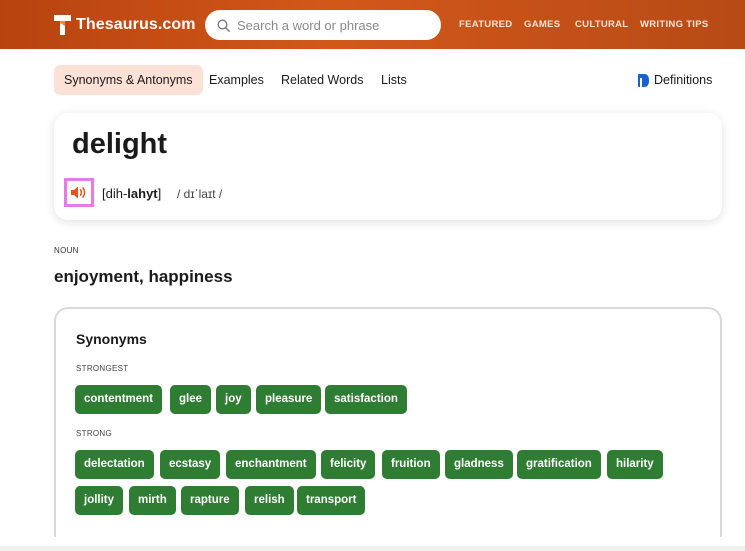  I want to click on strong-label: STRONG, so click(94, 433).